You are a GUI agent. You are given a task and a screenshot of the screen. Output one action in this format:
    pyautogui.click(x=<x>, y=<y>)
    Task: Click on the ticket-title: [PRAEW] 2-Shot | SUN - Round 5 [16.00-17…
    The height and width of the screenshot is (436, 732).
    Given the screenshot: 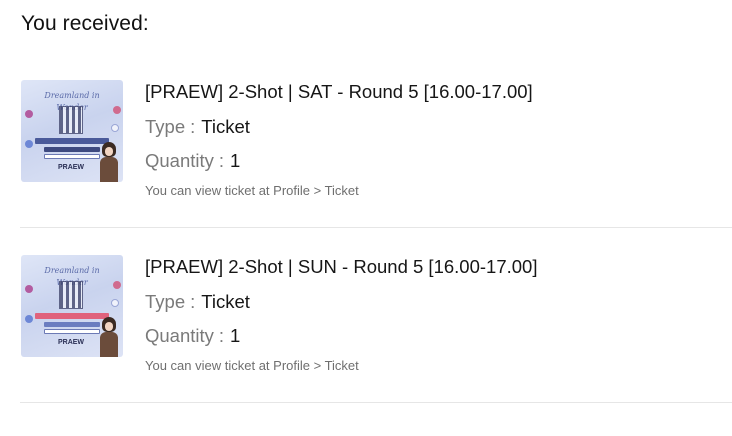 What is the action you would take?
    pyautogui.click(x=341, y=266)
    